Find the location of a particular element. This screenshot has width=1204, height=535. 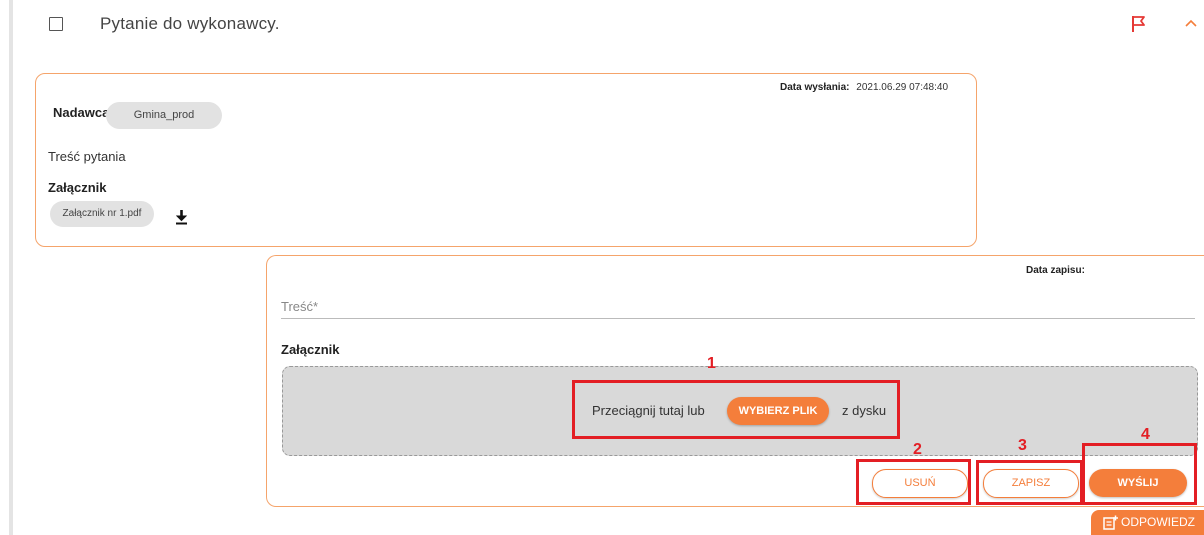

annotation-number-4: 4 is located at coordinates (1145, 434).